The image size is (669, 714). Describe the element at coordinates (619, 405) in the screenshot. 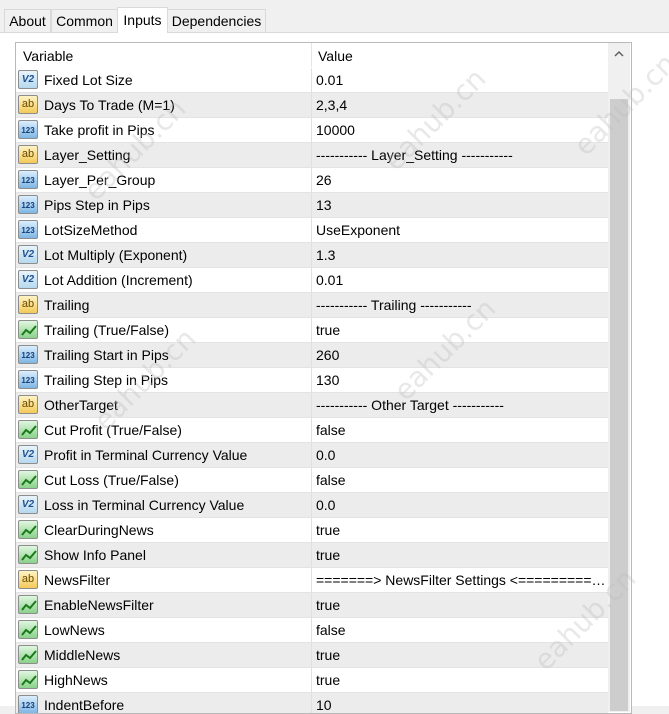

I see `scroll-thumb` at that location.